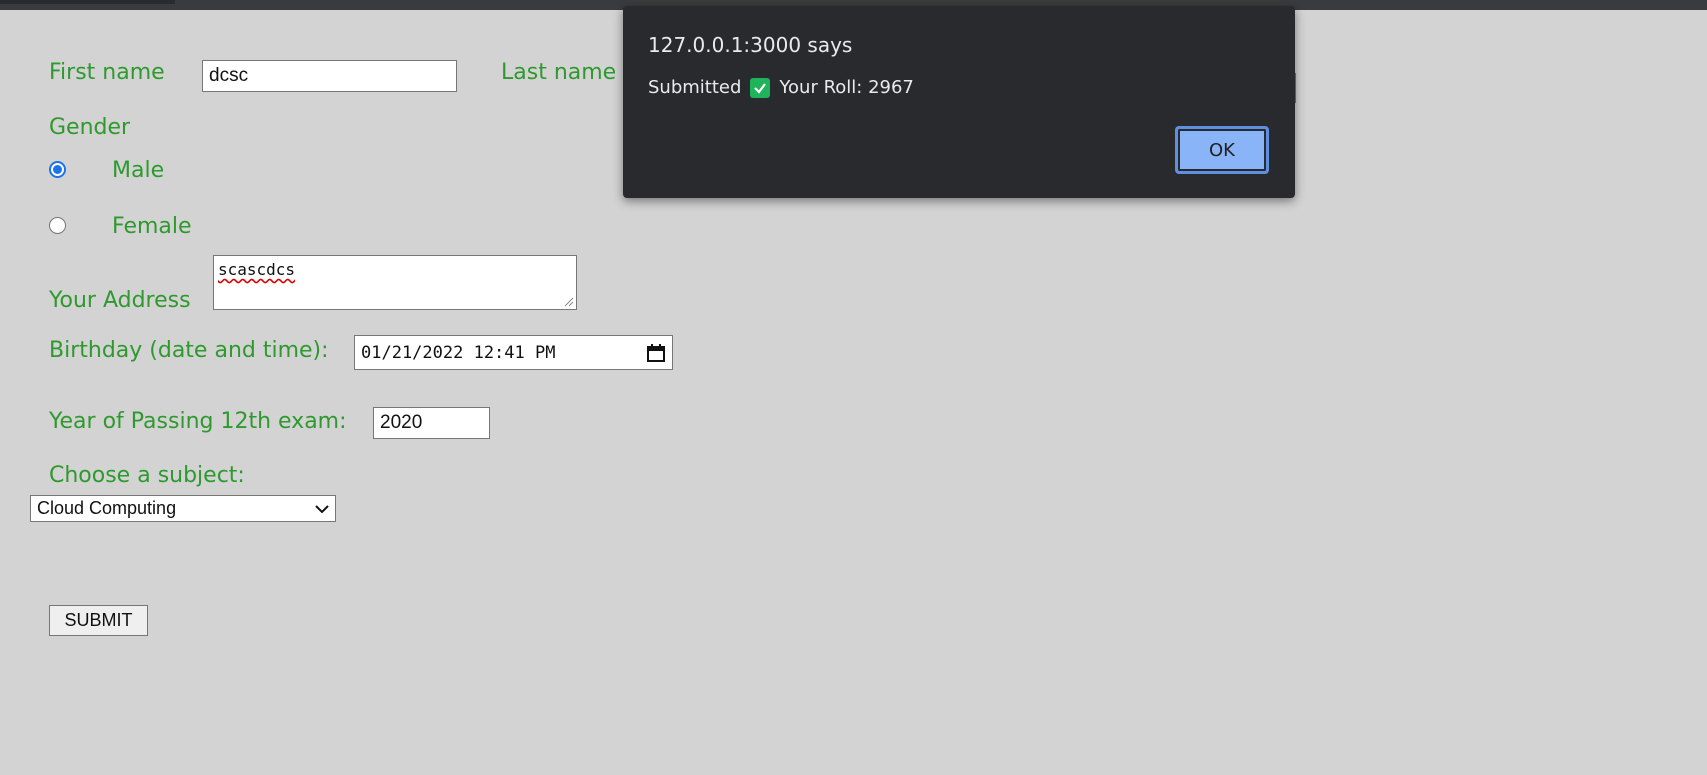  I want to click on birthday-label: Birthday (date and time):, so click(189, 350).